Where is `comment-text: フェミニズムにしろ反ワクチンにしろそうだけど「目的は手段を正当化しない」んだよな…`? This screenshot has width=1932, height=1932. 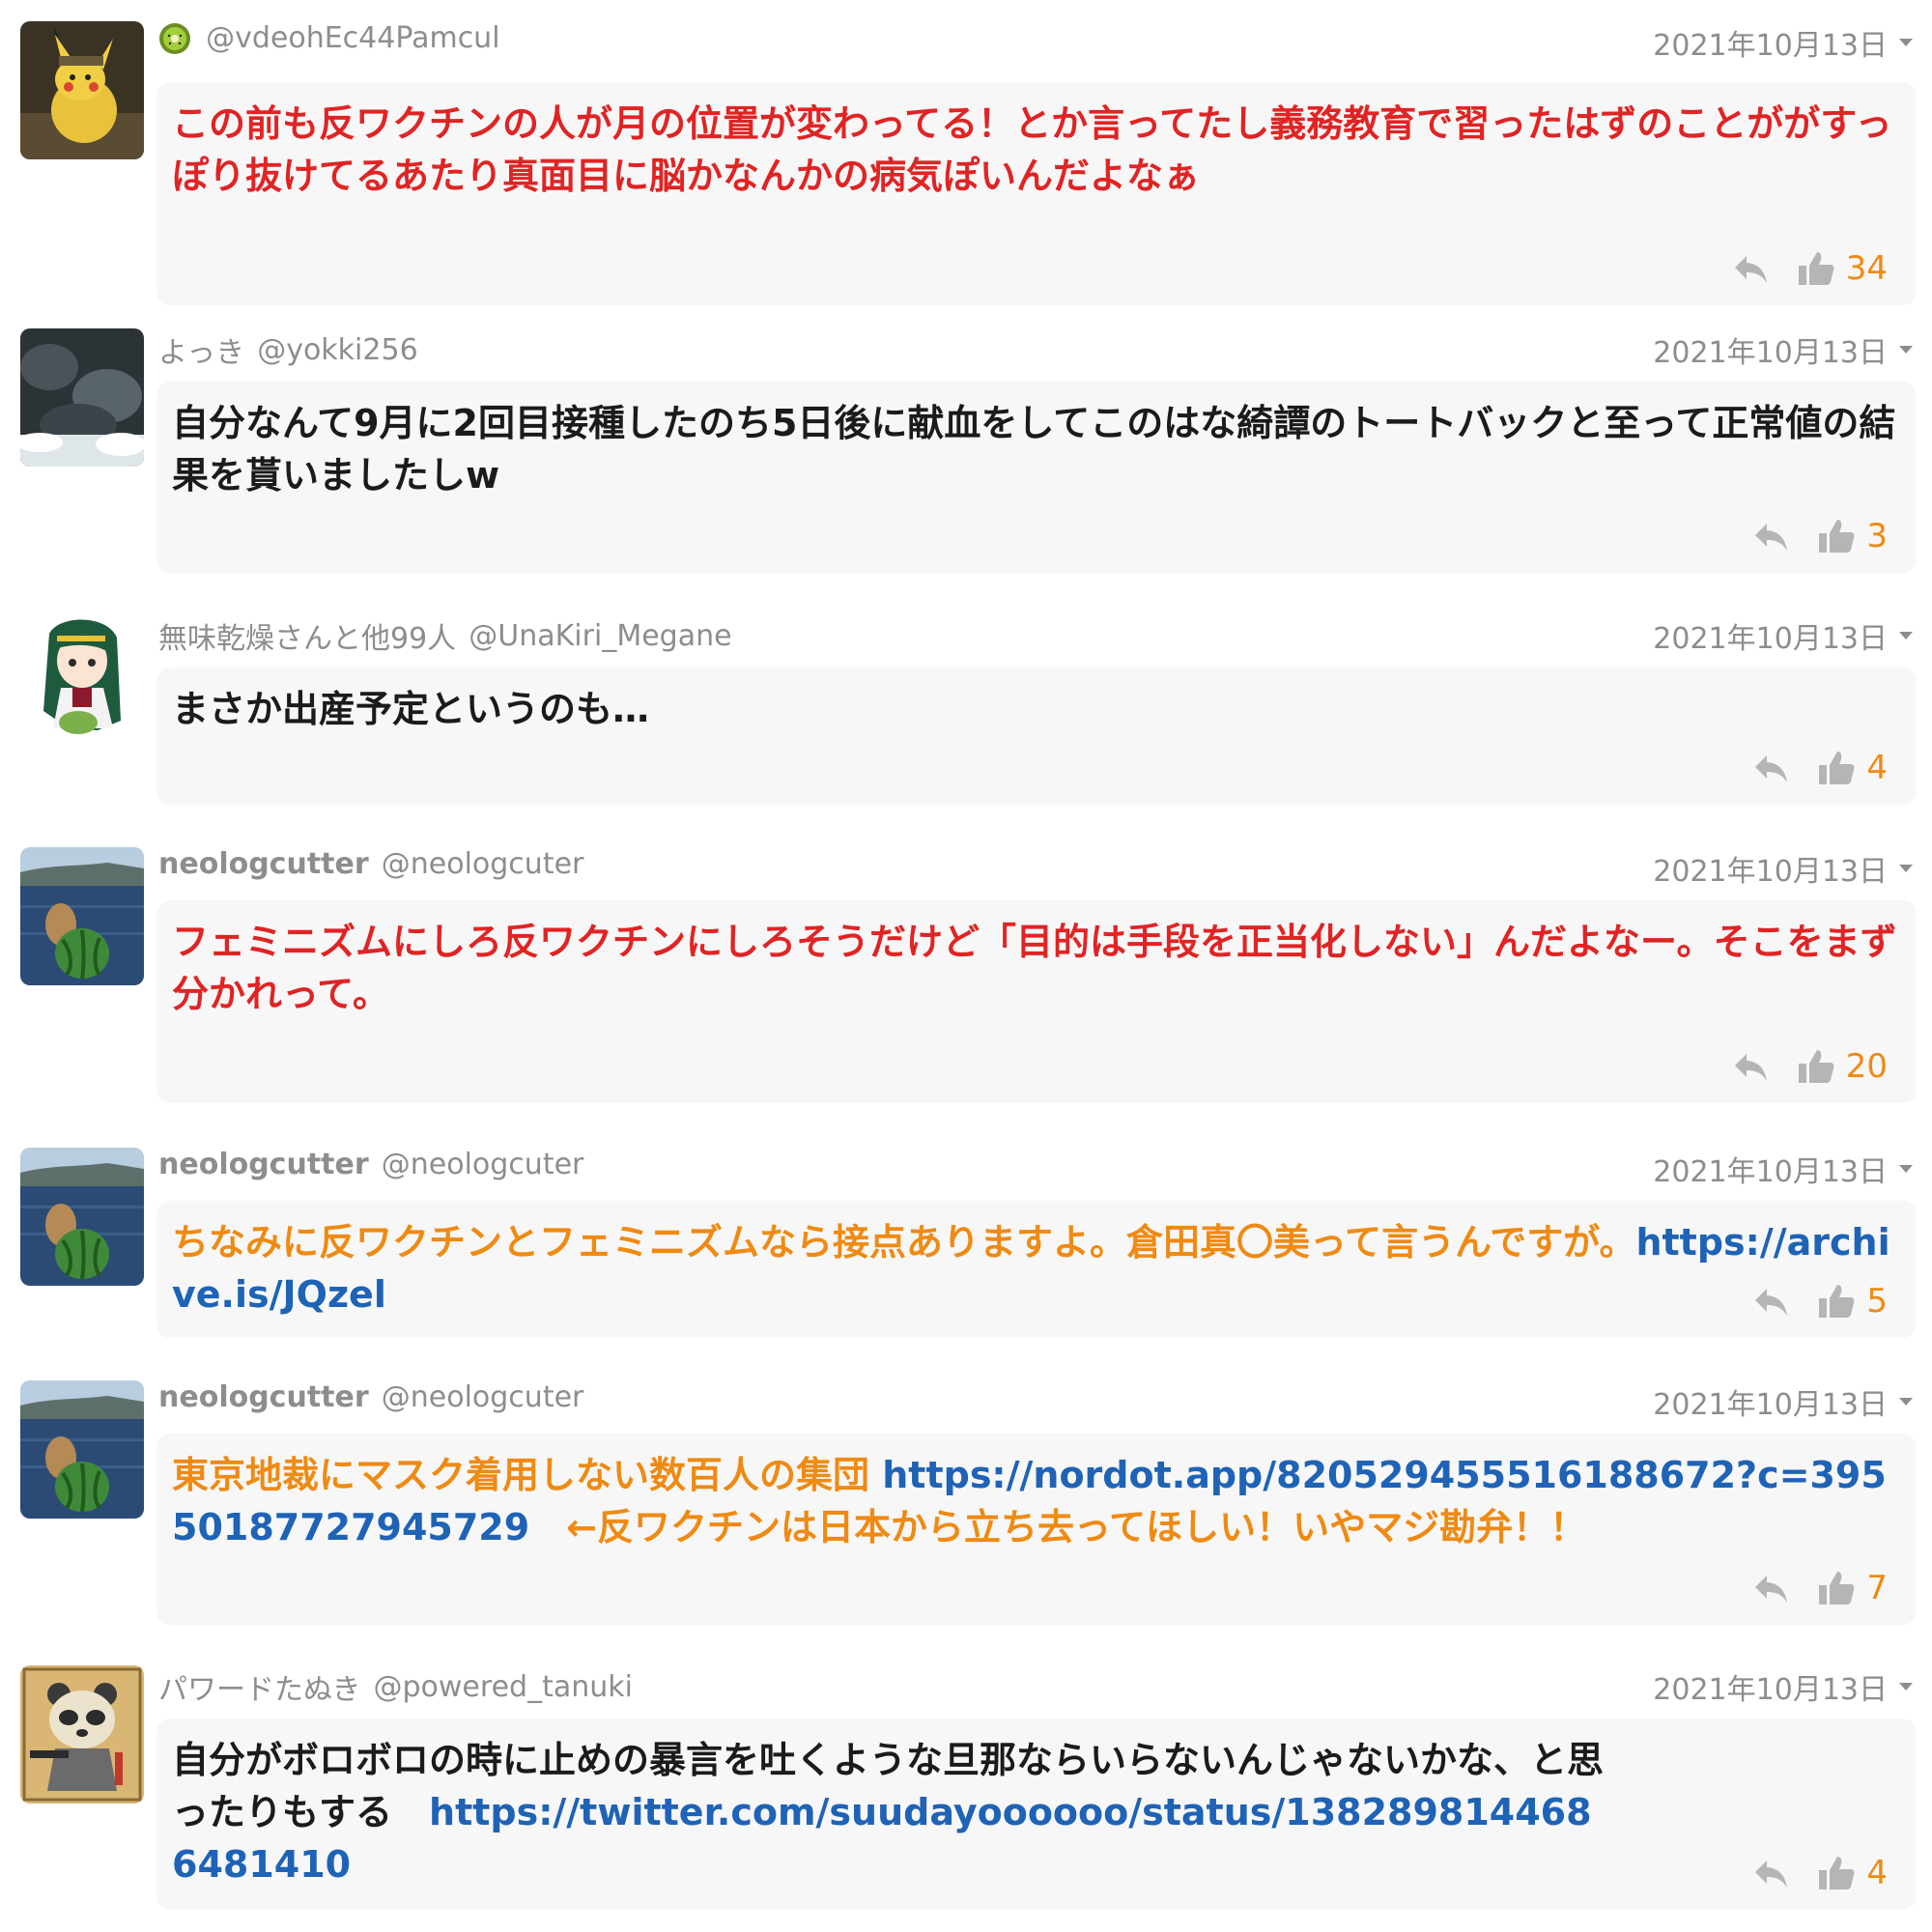
comment-text: フェミニズムにしろ反ワクチンにしろそうだけど「目的は手段を正当化しない」んだよな… is located at coordinates (1034, 968).